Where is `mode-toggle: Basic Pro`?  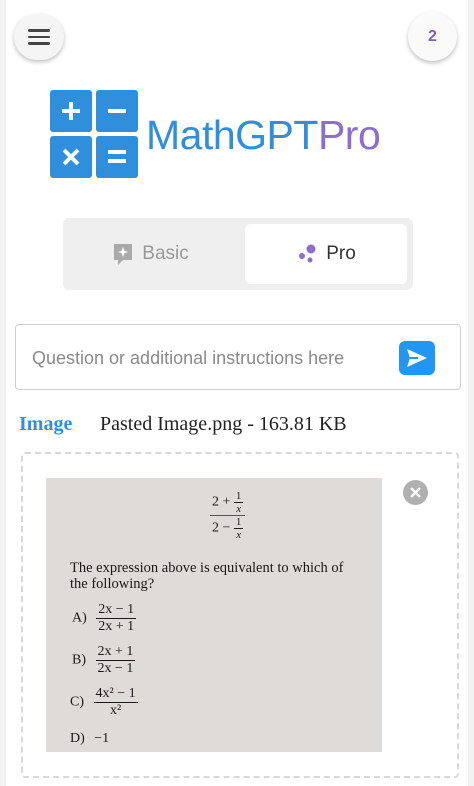 mode-toggle: Basic Pro is located at coordinates (238, 254).